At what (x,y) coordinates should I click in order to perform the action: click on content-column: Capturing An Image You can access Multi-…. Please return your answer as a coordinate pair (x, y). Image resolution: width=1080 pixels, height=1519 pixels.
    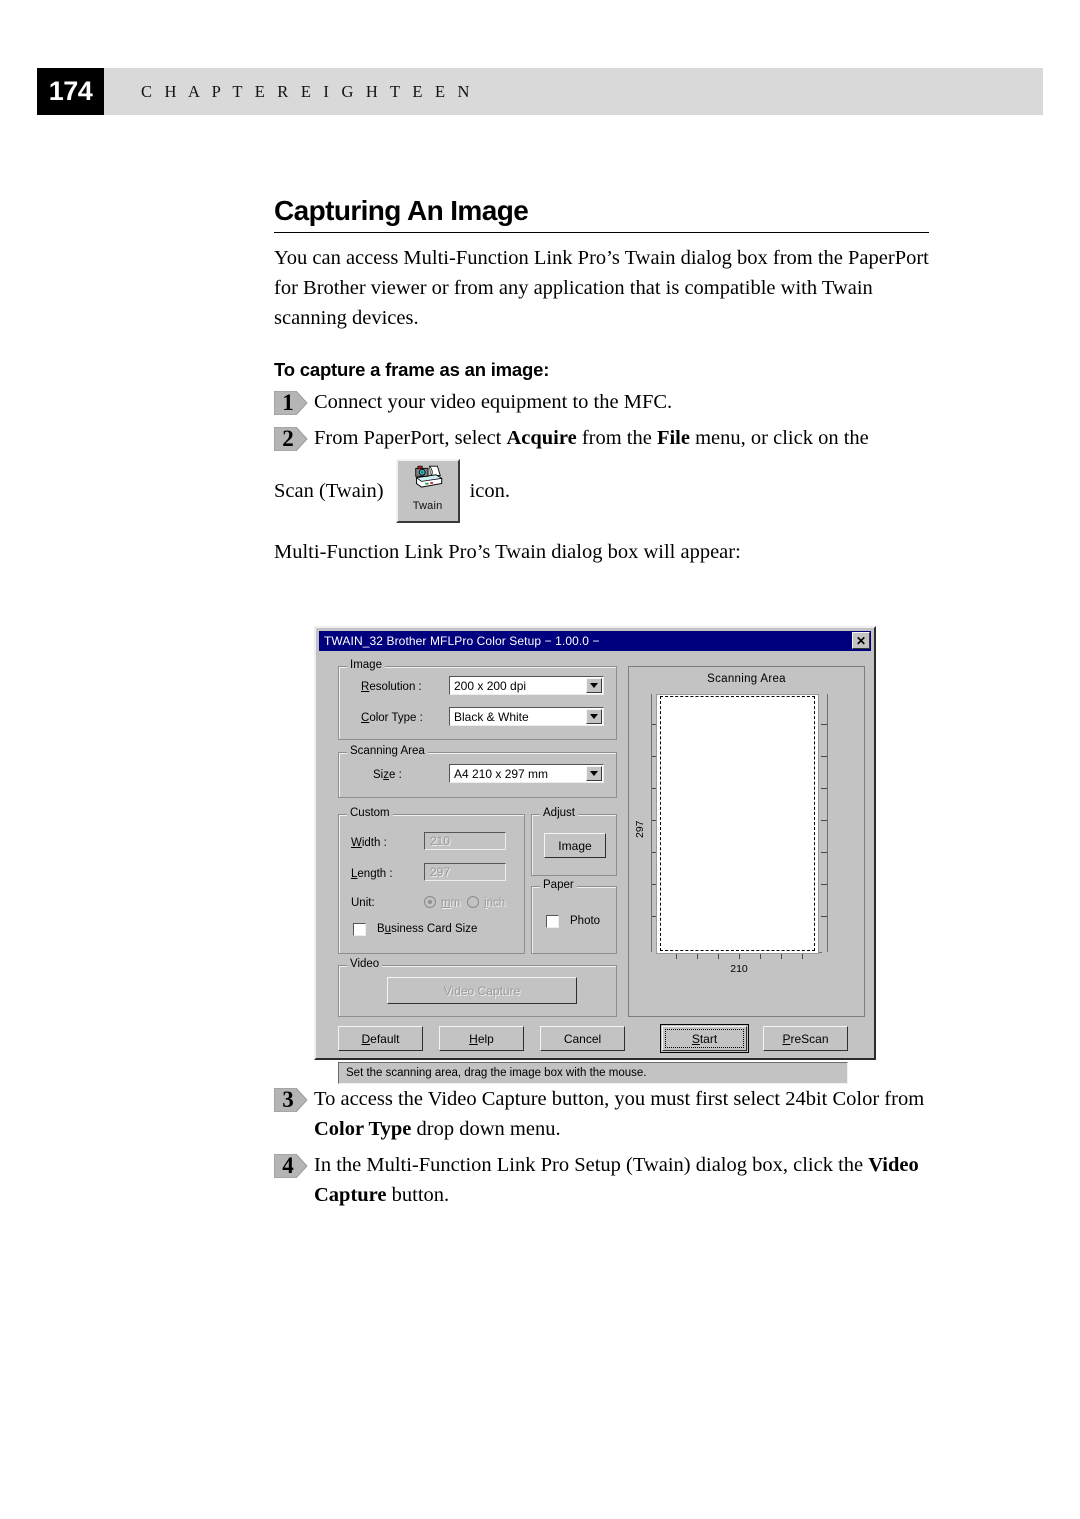
    Looking at the image, I should click on (604, 381).